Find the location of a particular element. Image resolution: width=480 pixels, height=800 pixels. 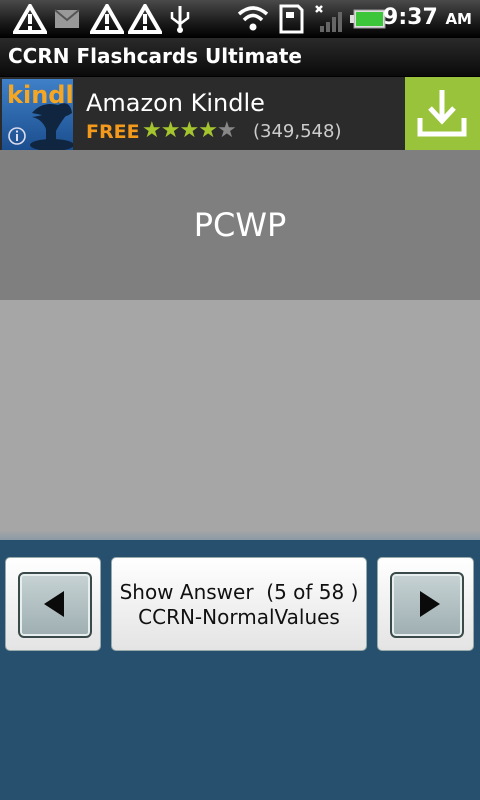

app-title-bar: CCRN Flashcards Ultimate is located at coordinates (240, 57).